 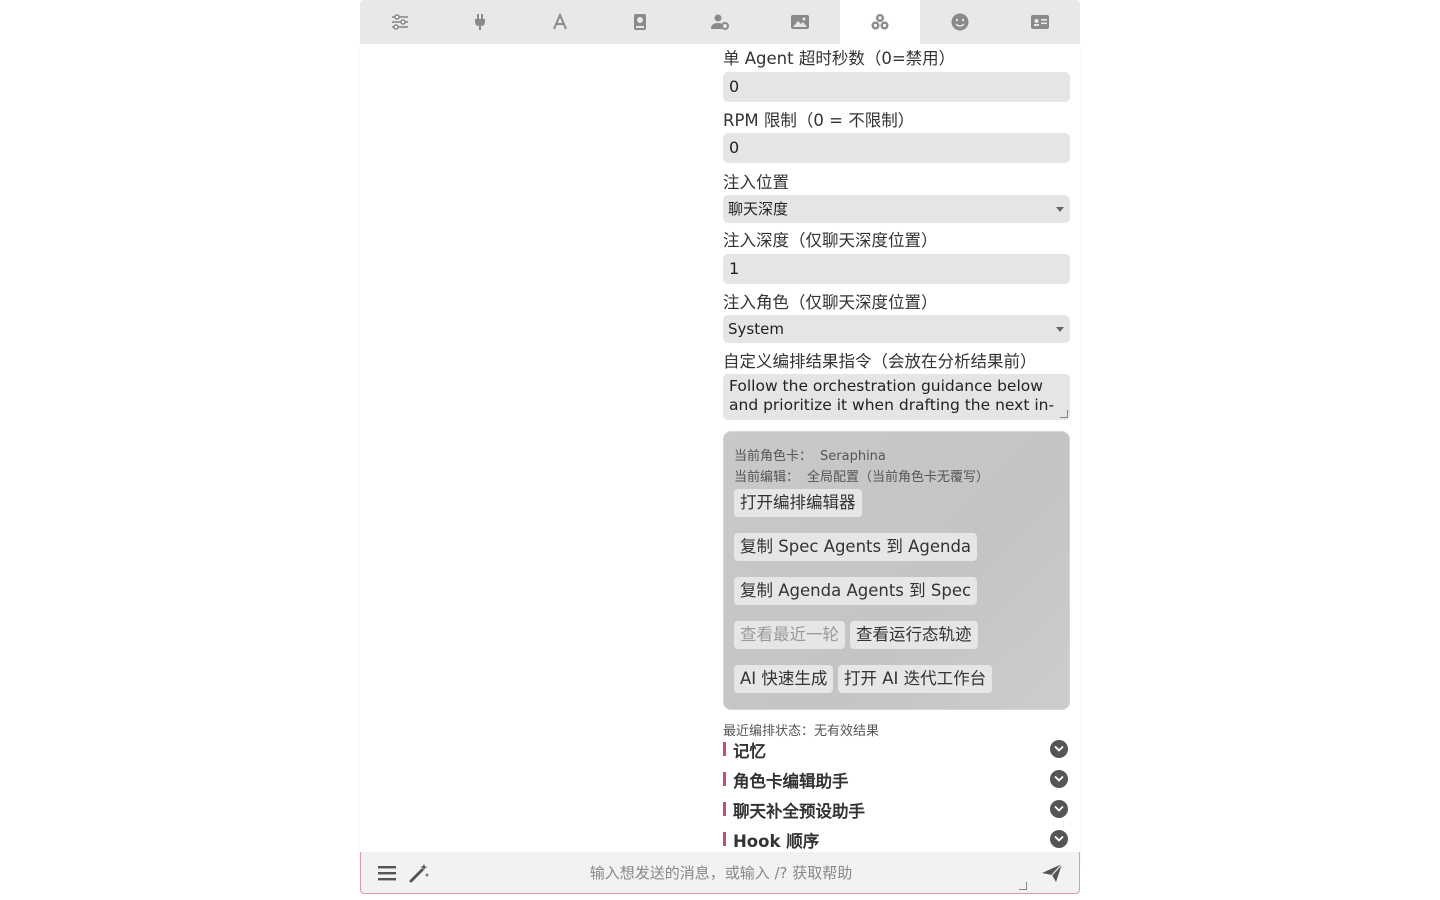 What do you see at coordinates (773, 456) in the screenshot?
I see `current-character-label: 当前角色卡：` at bounding box center [773, 456].